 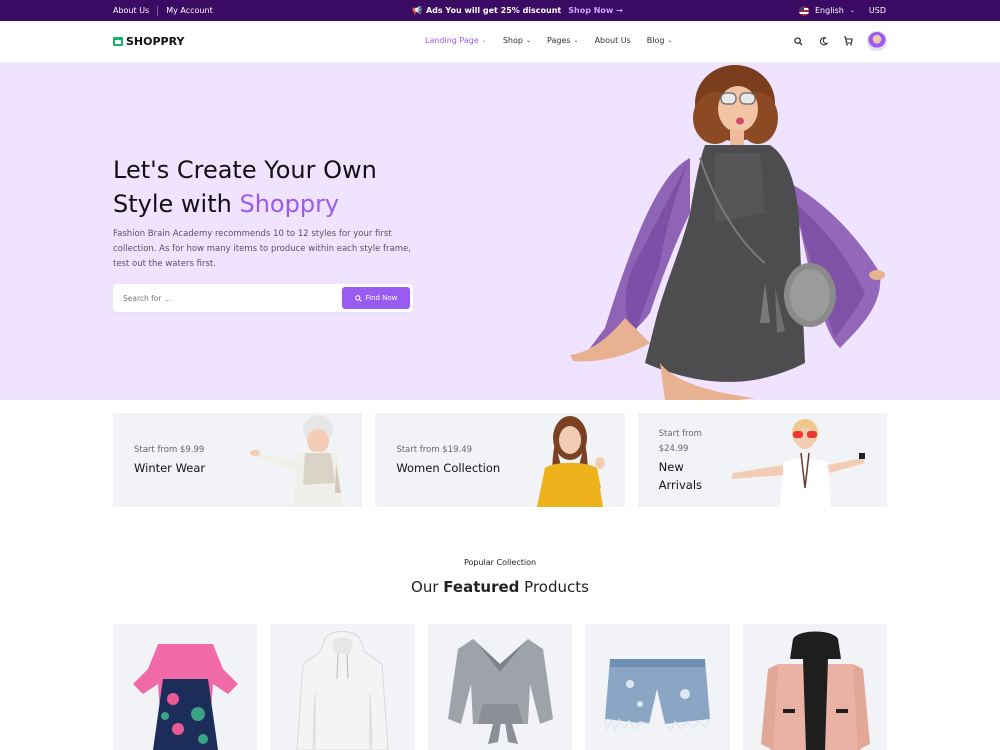 I want to click on category-price: Start from $19.49, so click(x=434, y=450).